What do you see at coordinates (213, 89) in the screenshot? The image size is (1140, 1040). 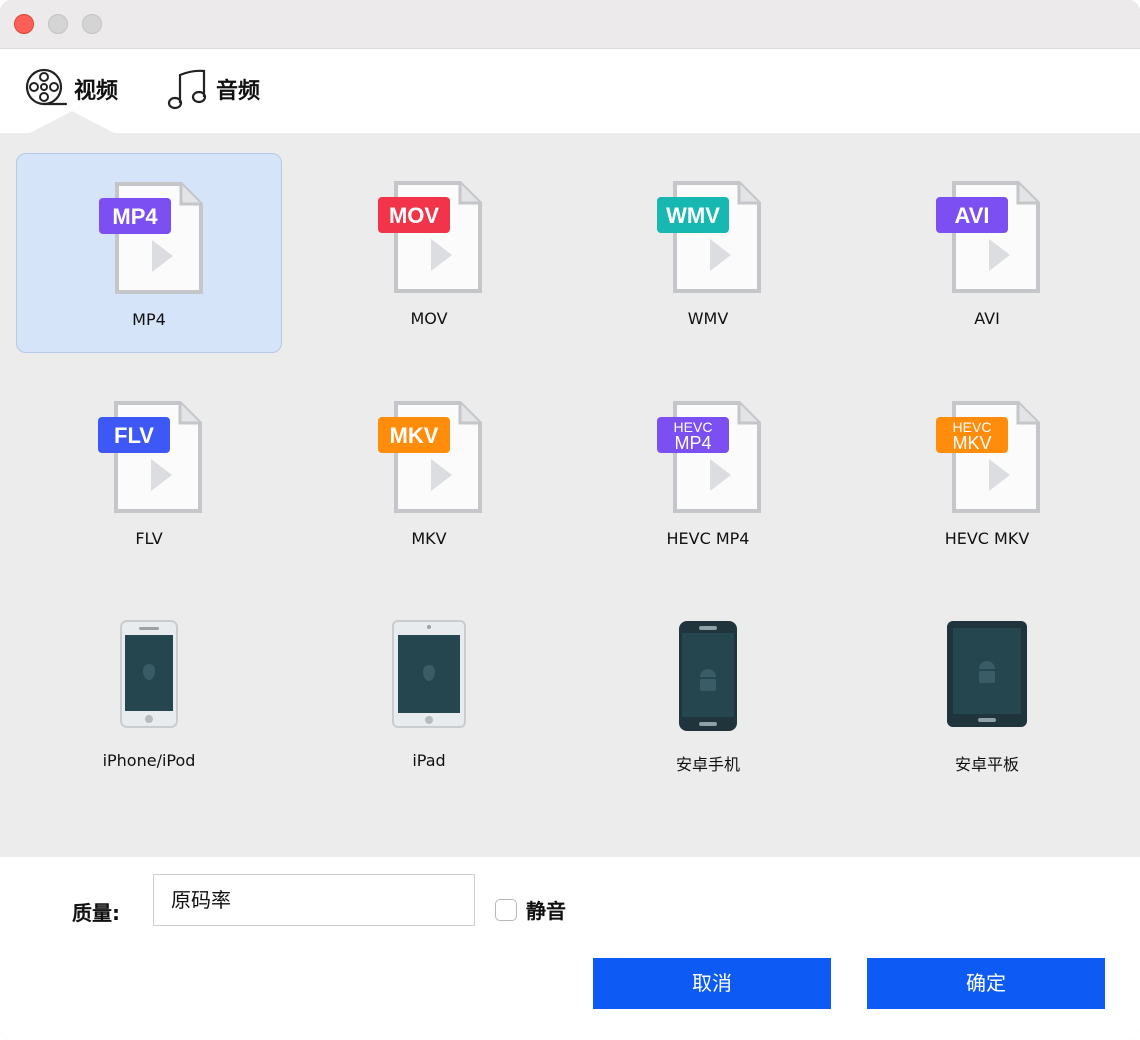 I see `tab-audio: 音频` at bounding box center [213, 89].